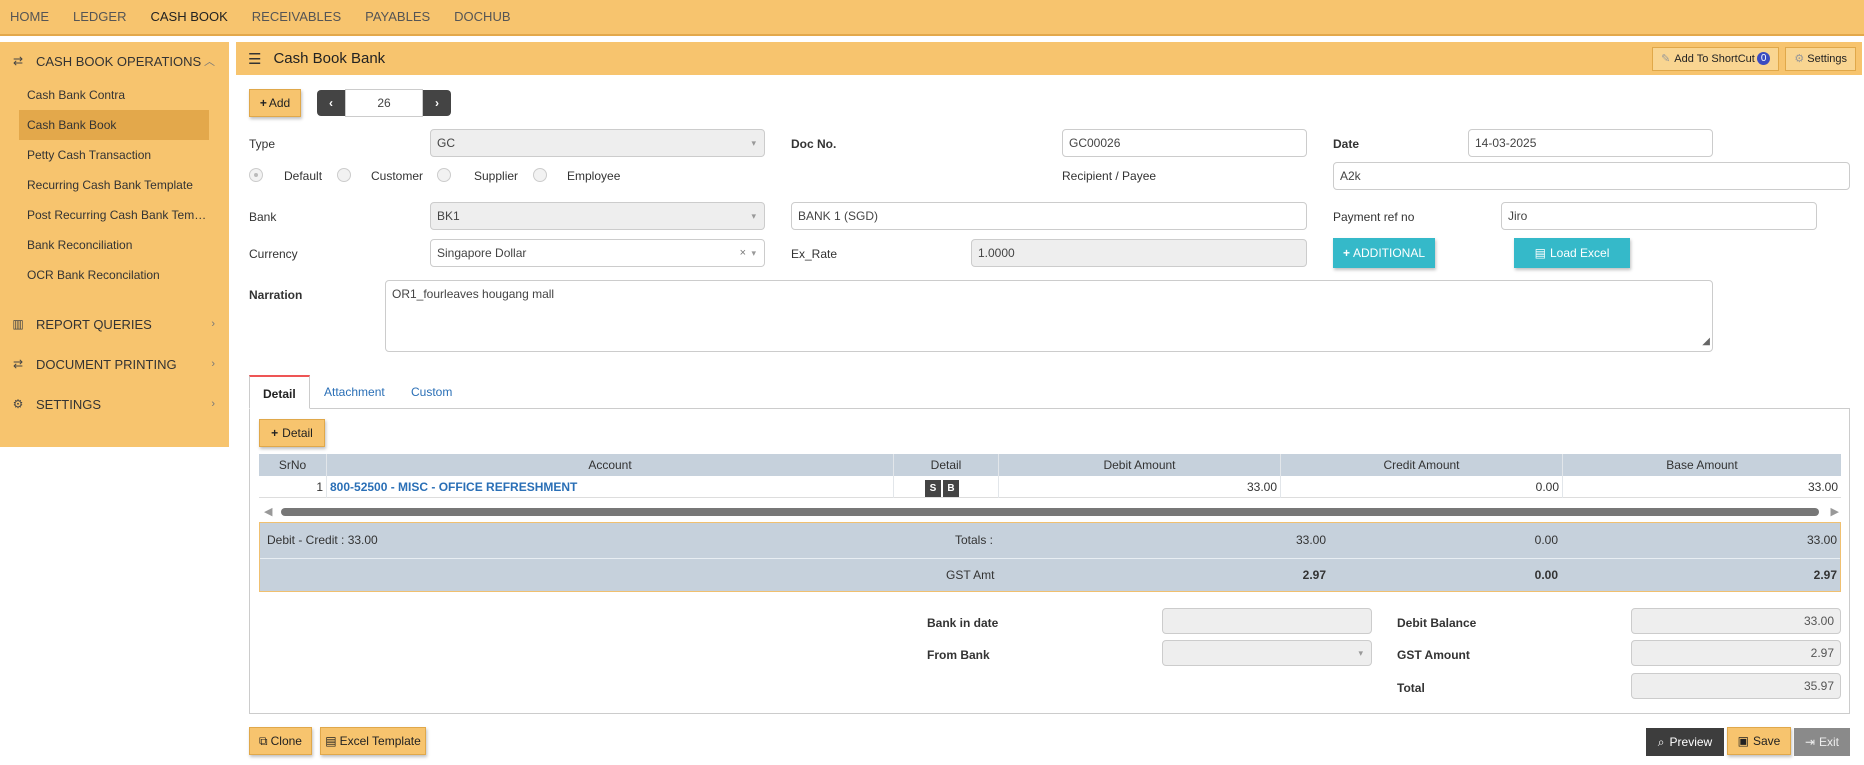 The width and height of the screenshot is (1864, 765). What do you see at coordinates (292, 433) in the screenshot?
I see `add-detail-button: + Detail` at bounding box center [292, 433].